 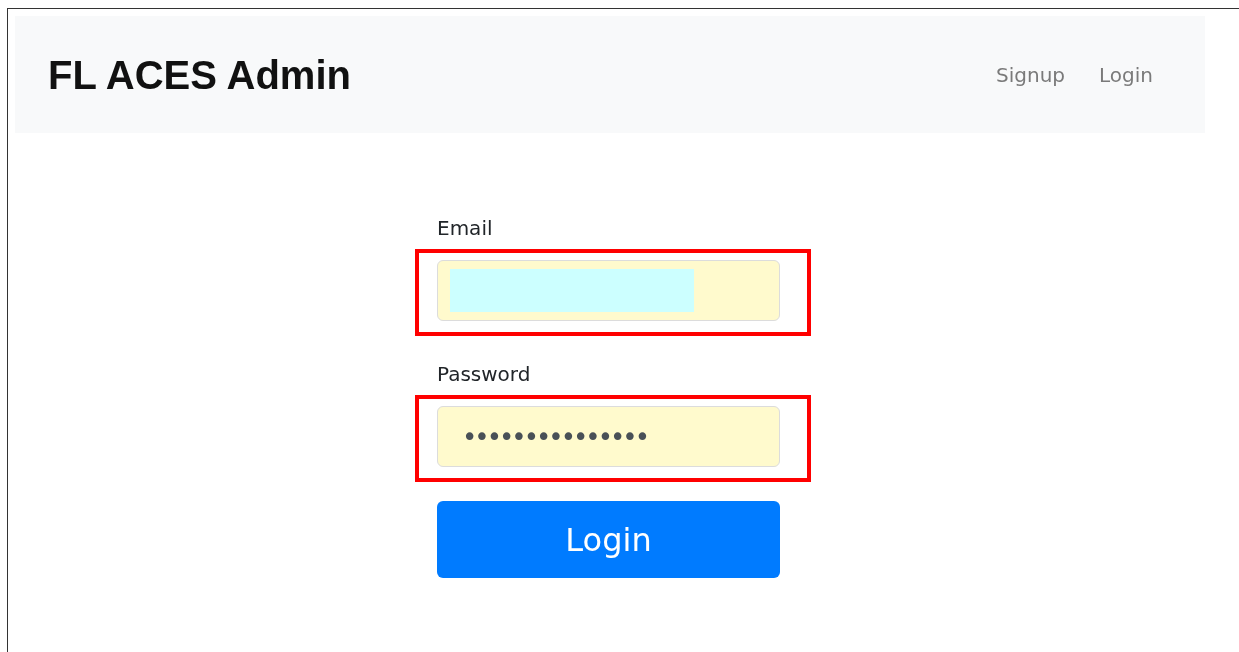 What do you see at coordinates (484, 374) in the screenshot?
I see `field-label: Password` at bounding box center [484, 374].